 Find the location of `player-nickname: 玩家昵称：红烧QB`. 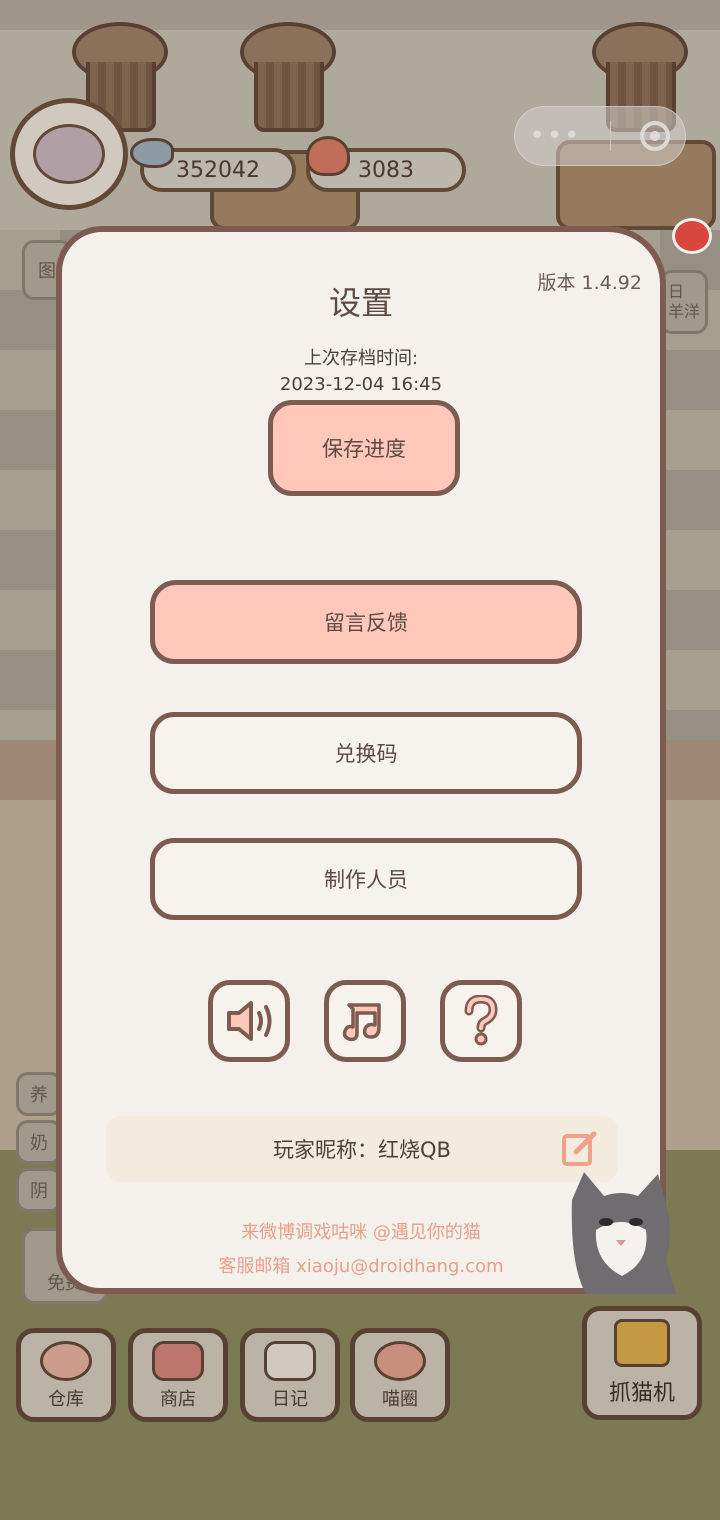

player-nickname: 玩家昵称：红烧QB is located at coordinates (362, 1150).